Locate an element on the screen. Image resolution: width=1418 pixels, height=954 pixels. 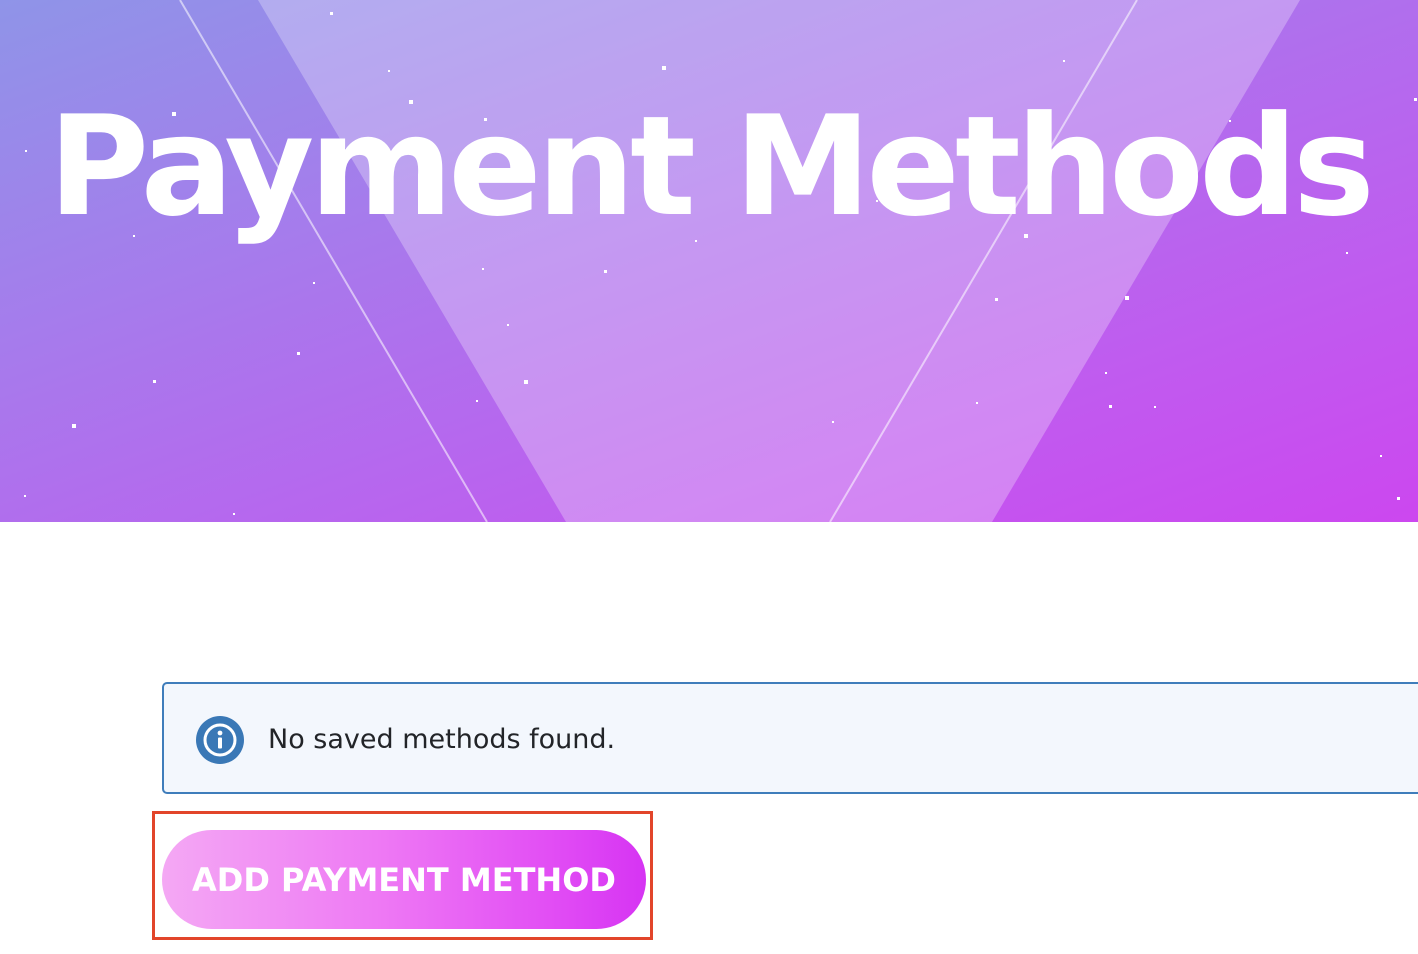
no-methods-notice: No saved methods found. is located at coordinates (790, 738).